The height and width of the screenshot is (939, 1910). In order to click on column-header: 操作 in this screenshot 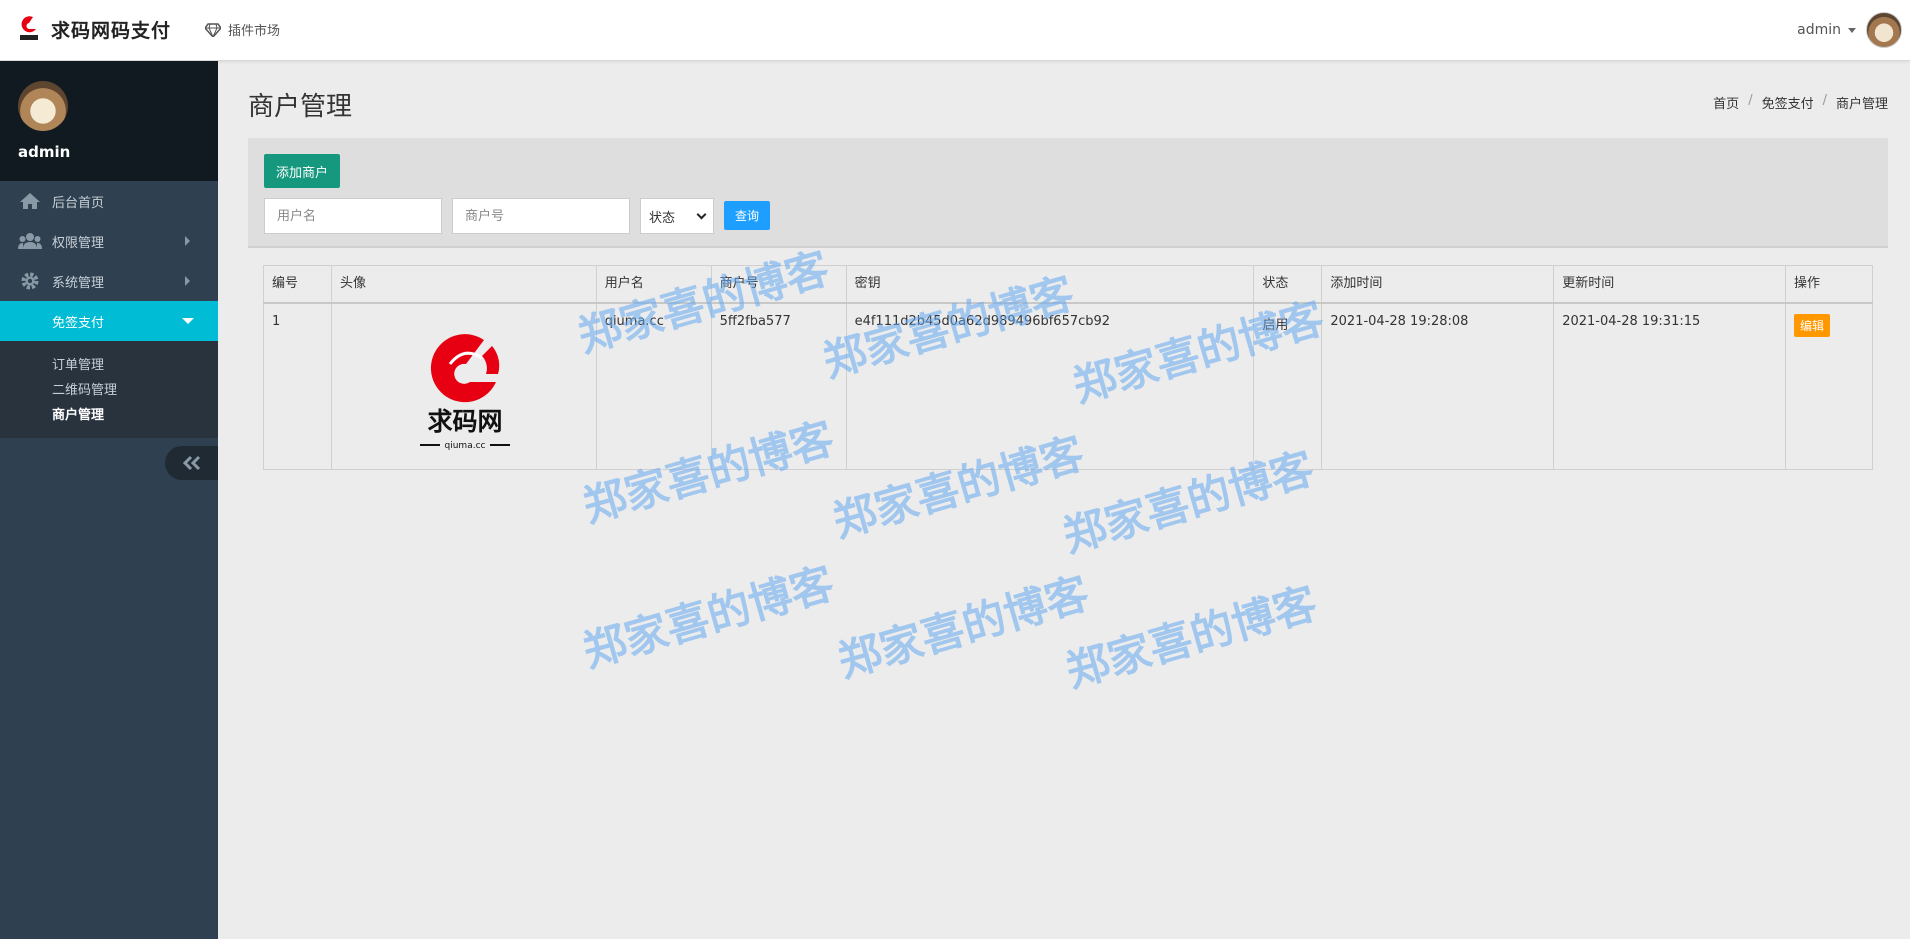, I will do `click(1829, 284)`.